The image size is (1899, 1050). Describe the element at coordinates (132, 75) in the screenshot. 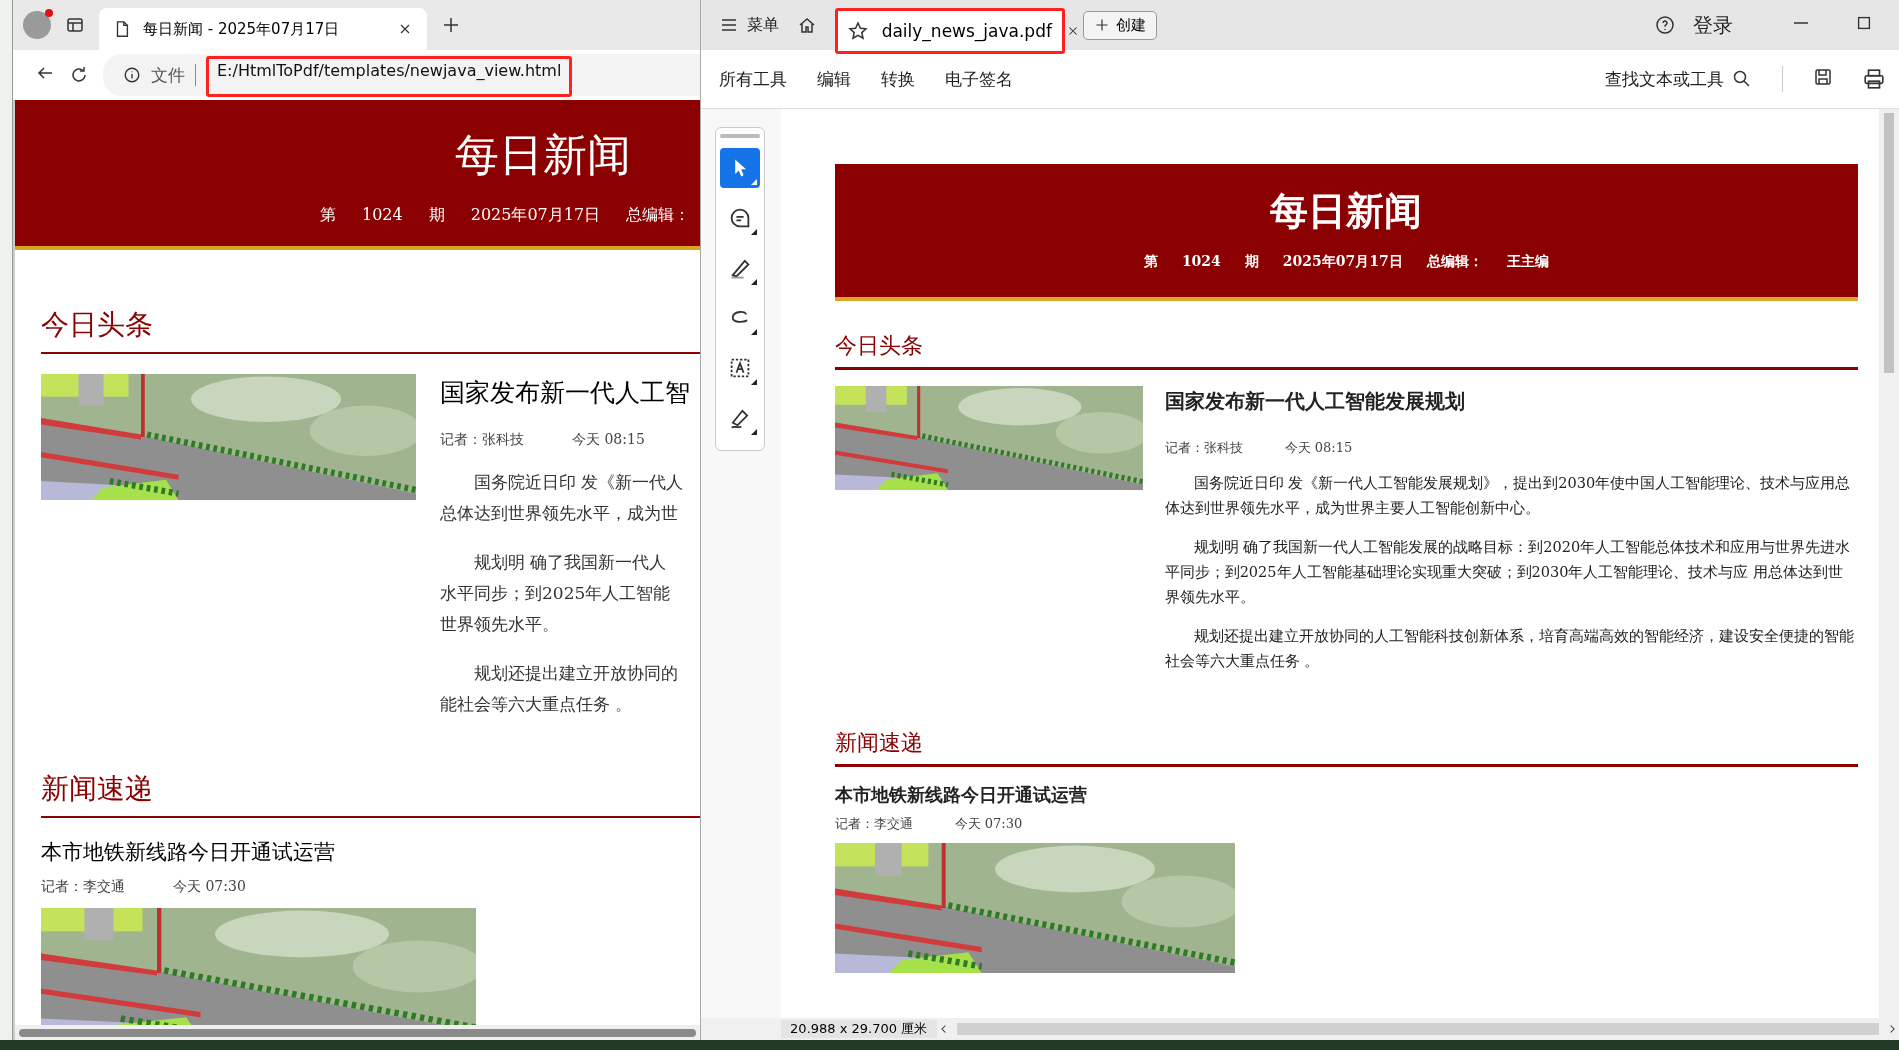

I see `info-icon` at that location.